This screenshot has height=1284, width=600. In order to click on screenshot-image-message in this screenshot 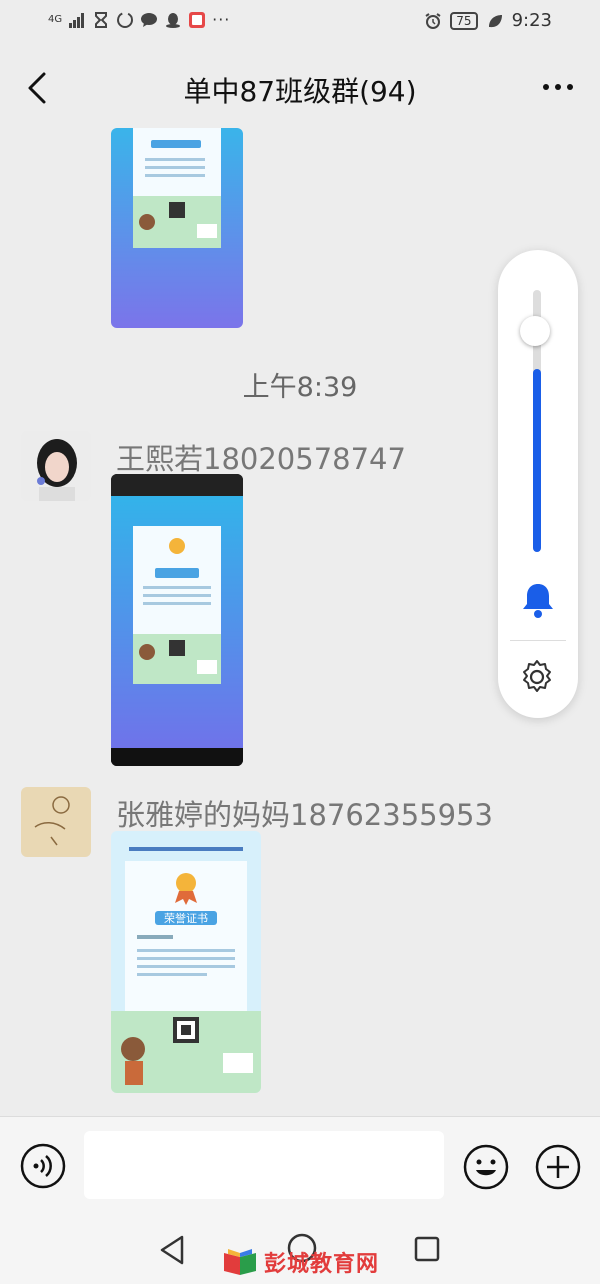, I will do `click(177, 620)`.